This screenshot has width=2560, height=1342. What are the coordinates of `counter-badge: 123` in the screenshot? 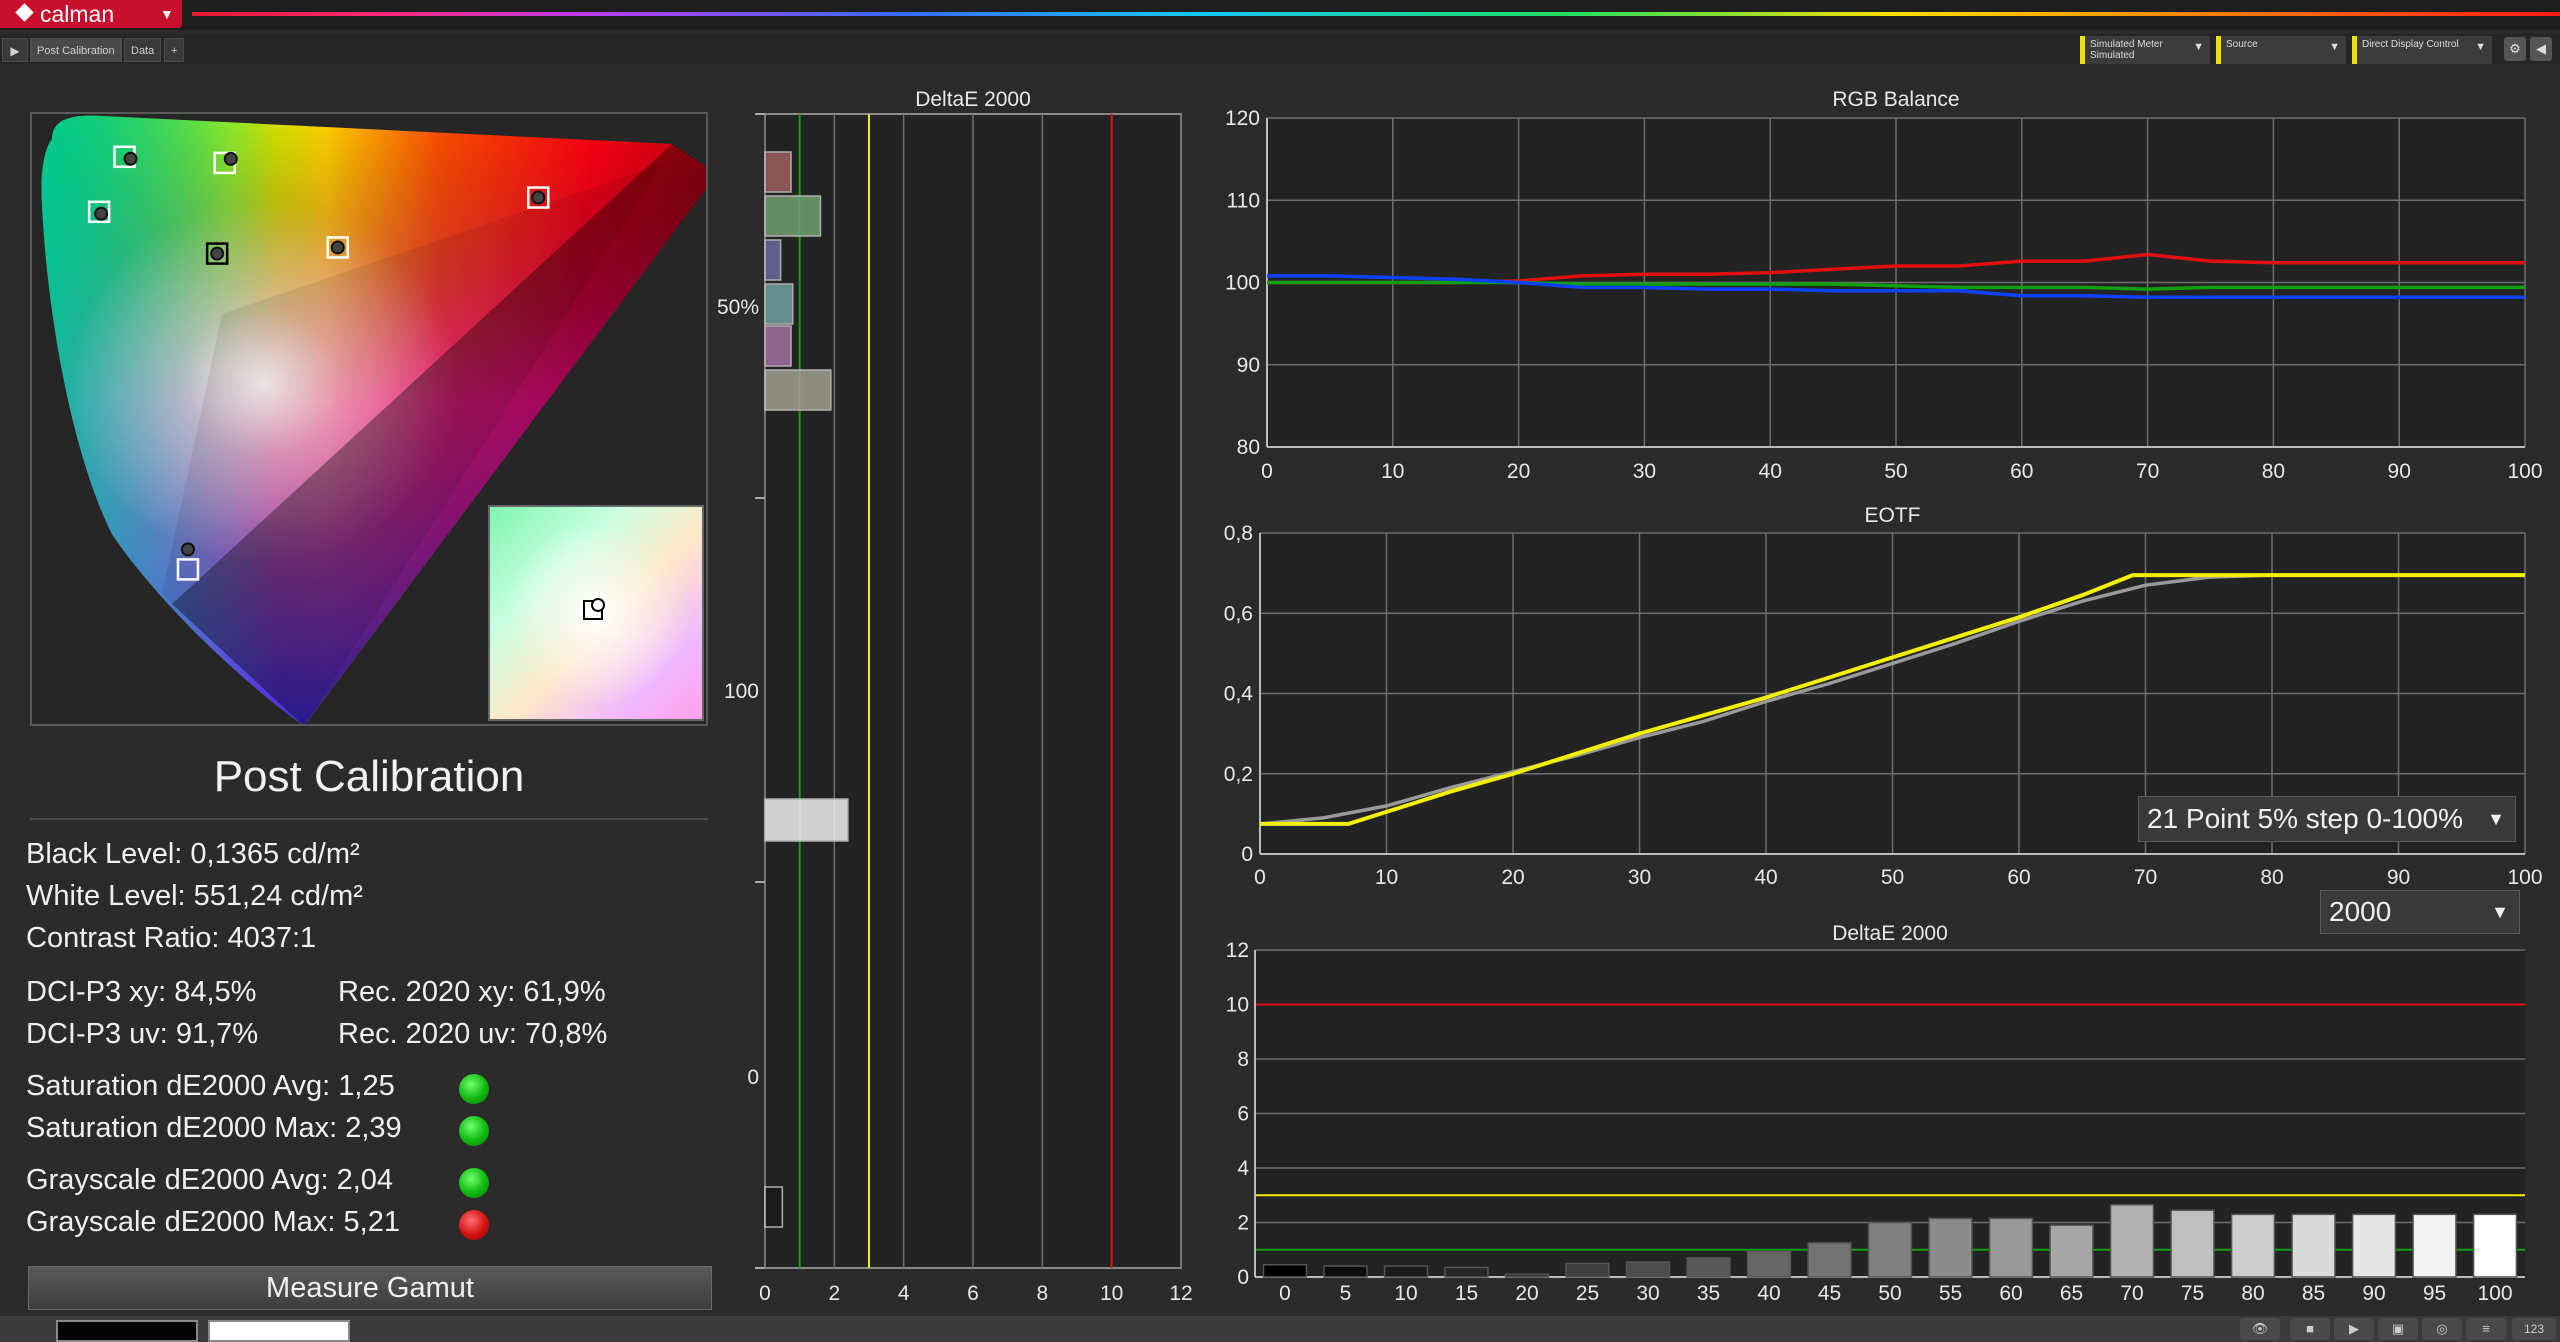 It's located at (2534, 1329).